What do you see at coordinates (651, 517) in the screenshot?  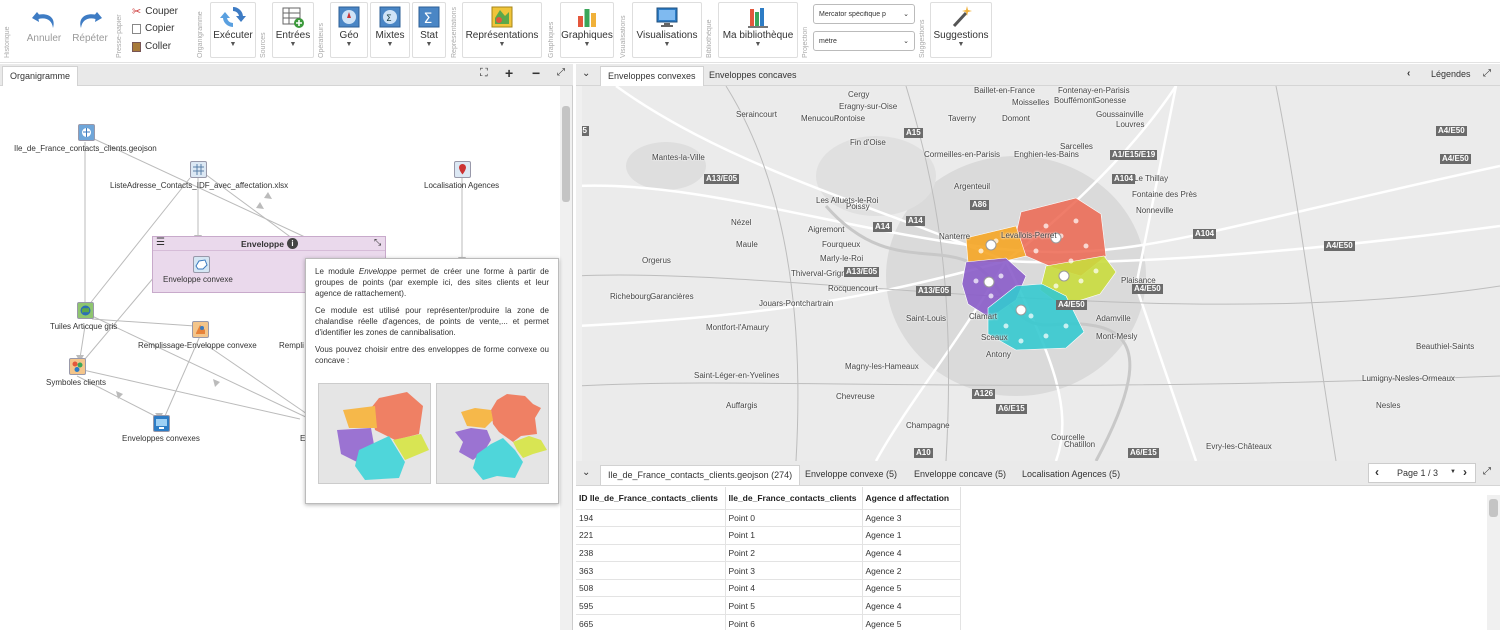 I see `table-cell: 194` at bounding box center [651, 517].